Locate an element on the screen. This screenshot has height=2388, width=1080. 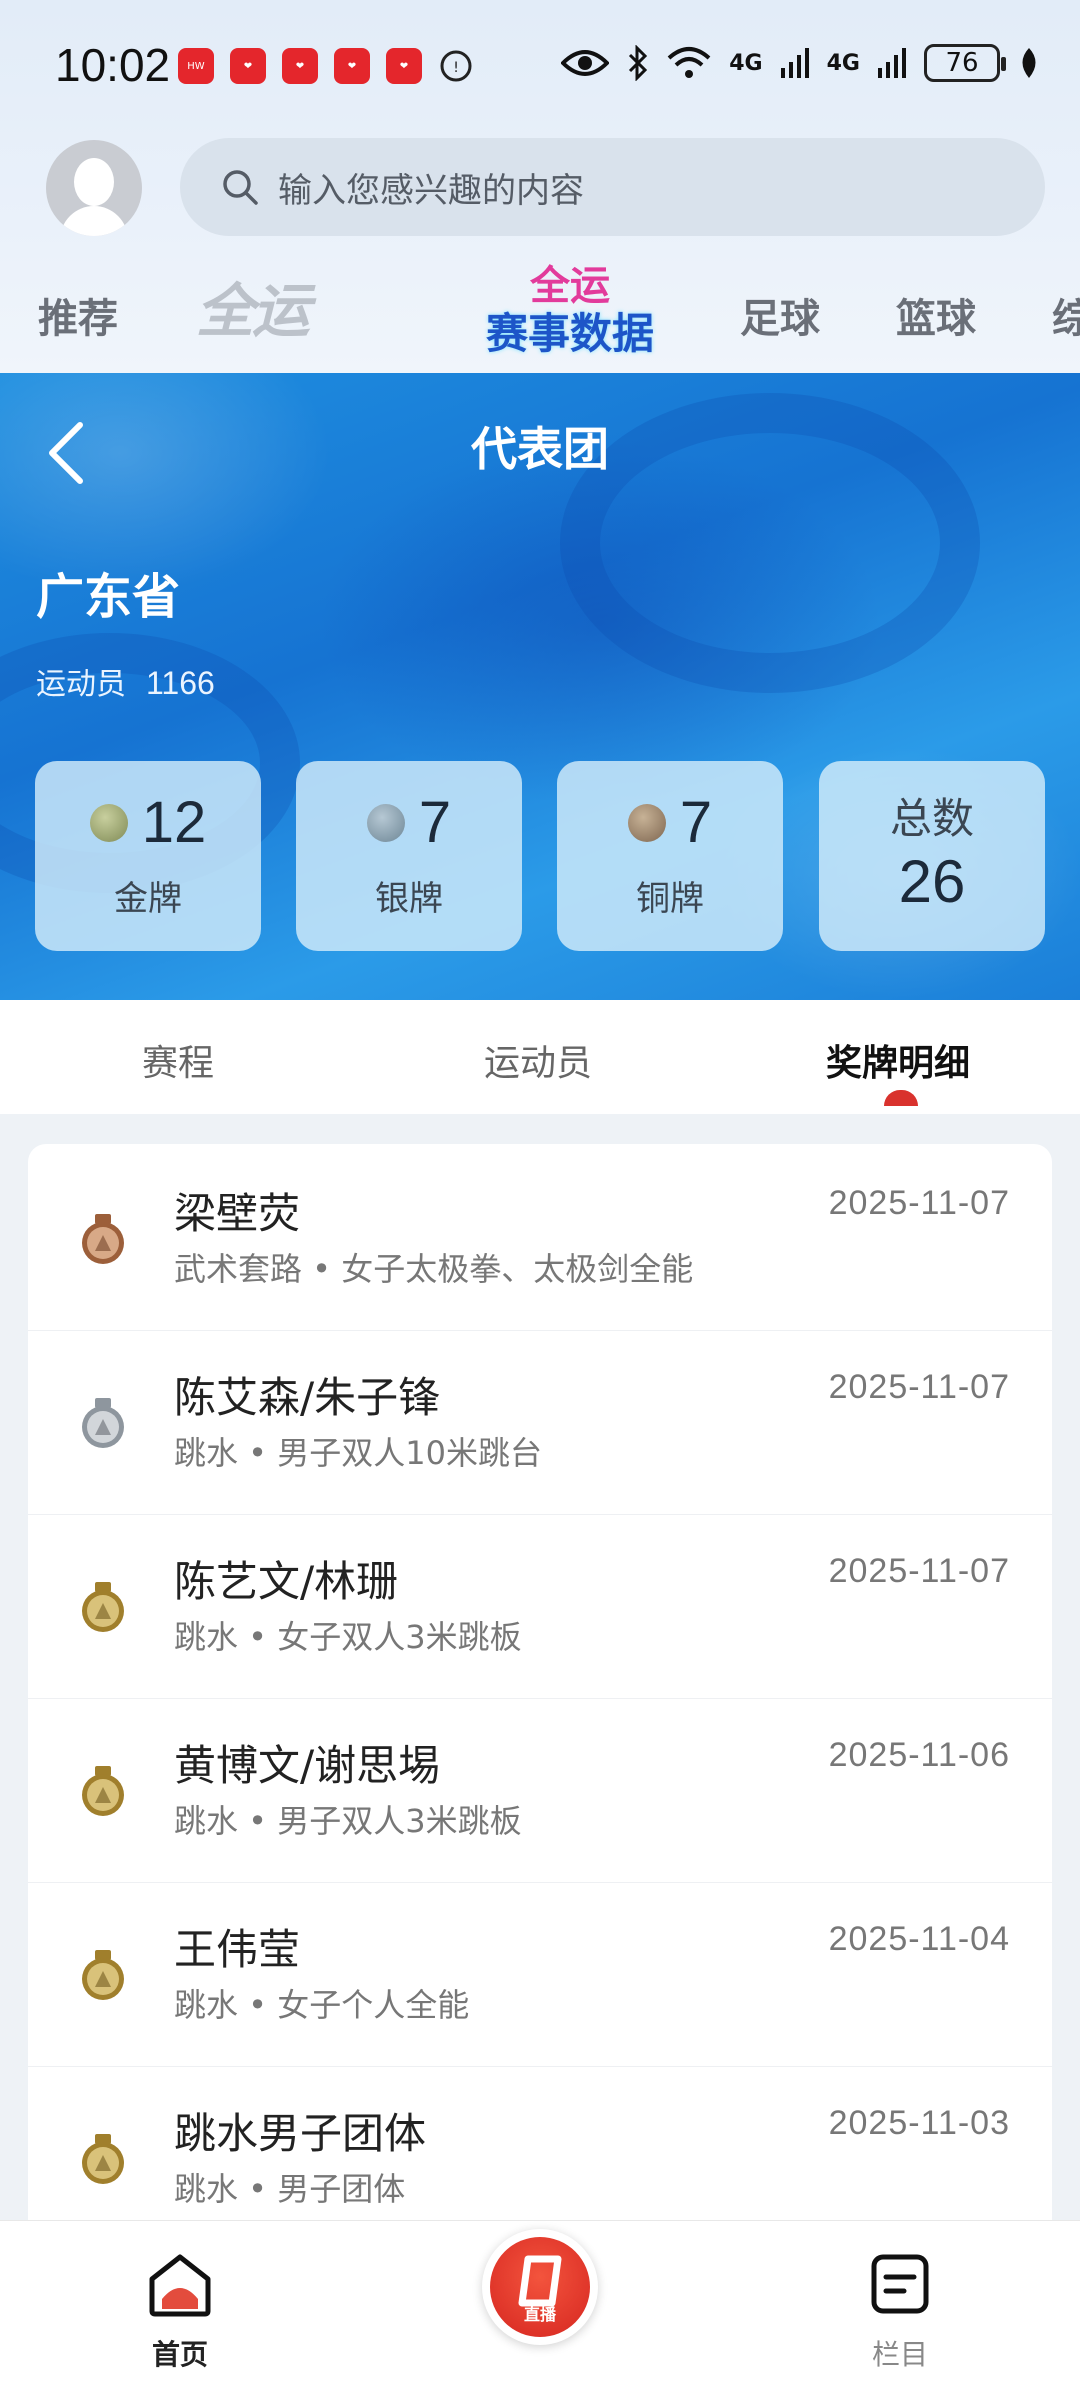
bronze-label: 铜牌 is located at coordinates (670, 899).